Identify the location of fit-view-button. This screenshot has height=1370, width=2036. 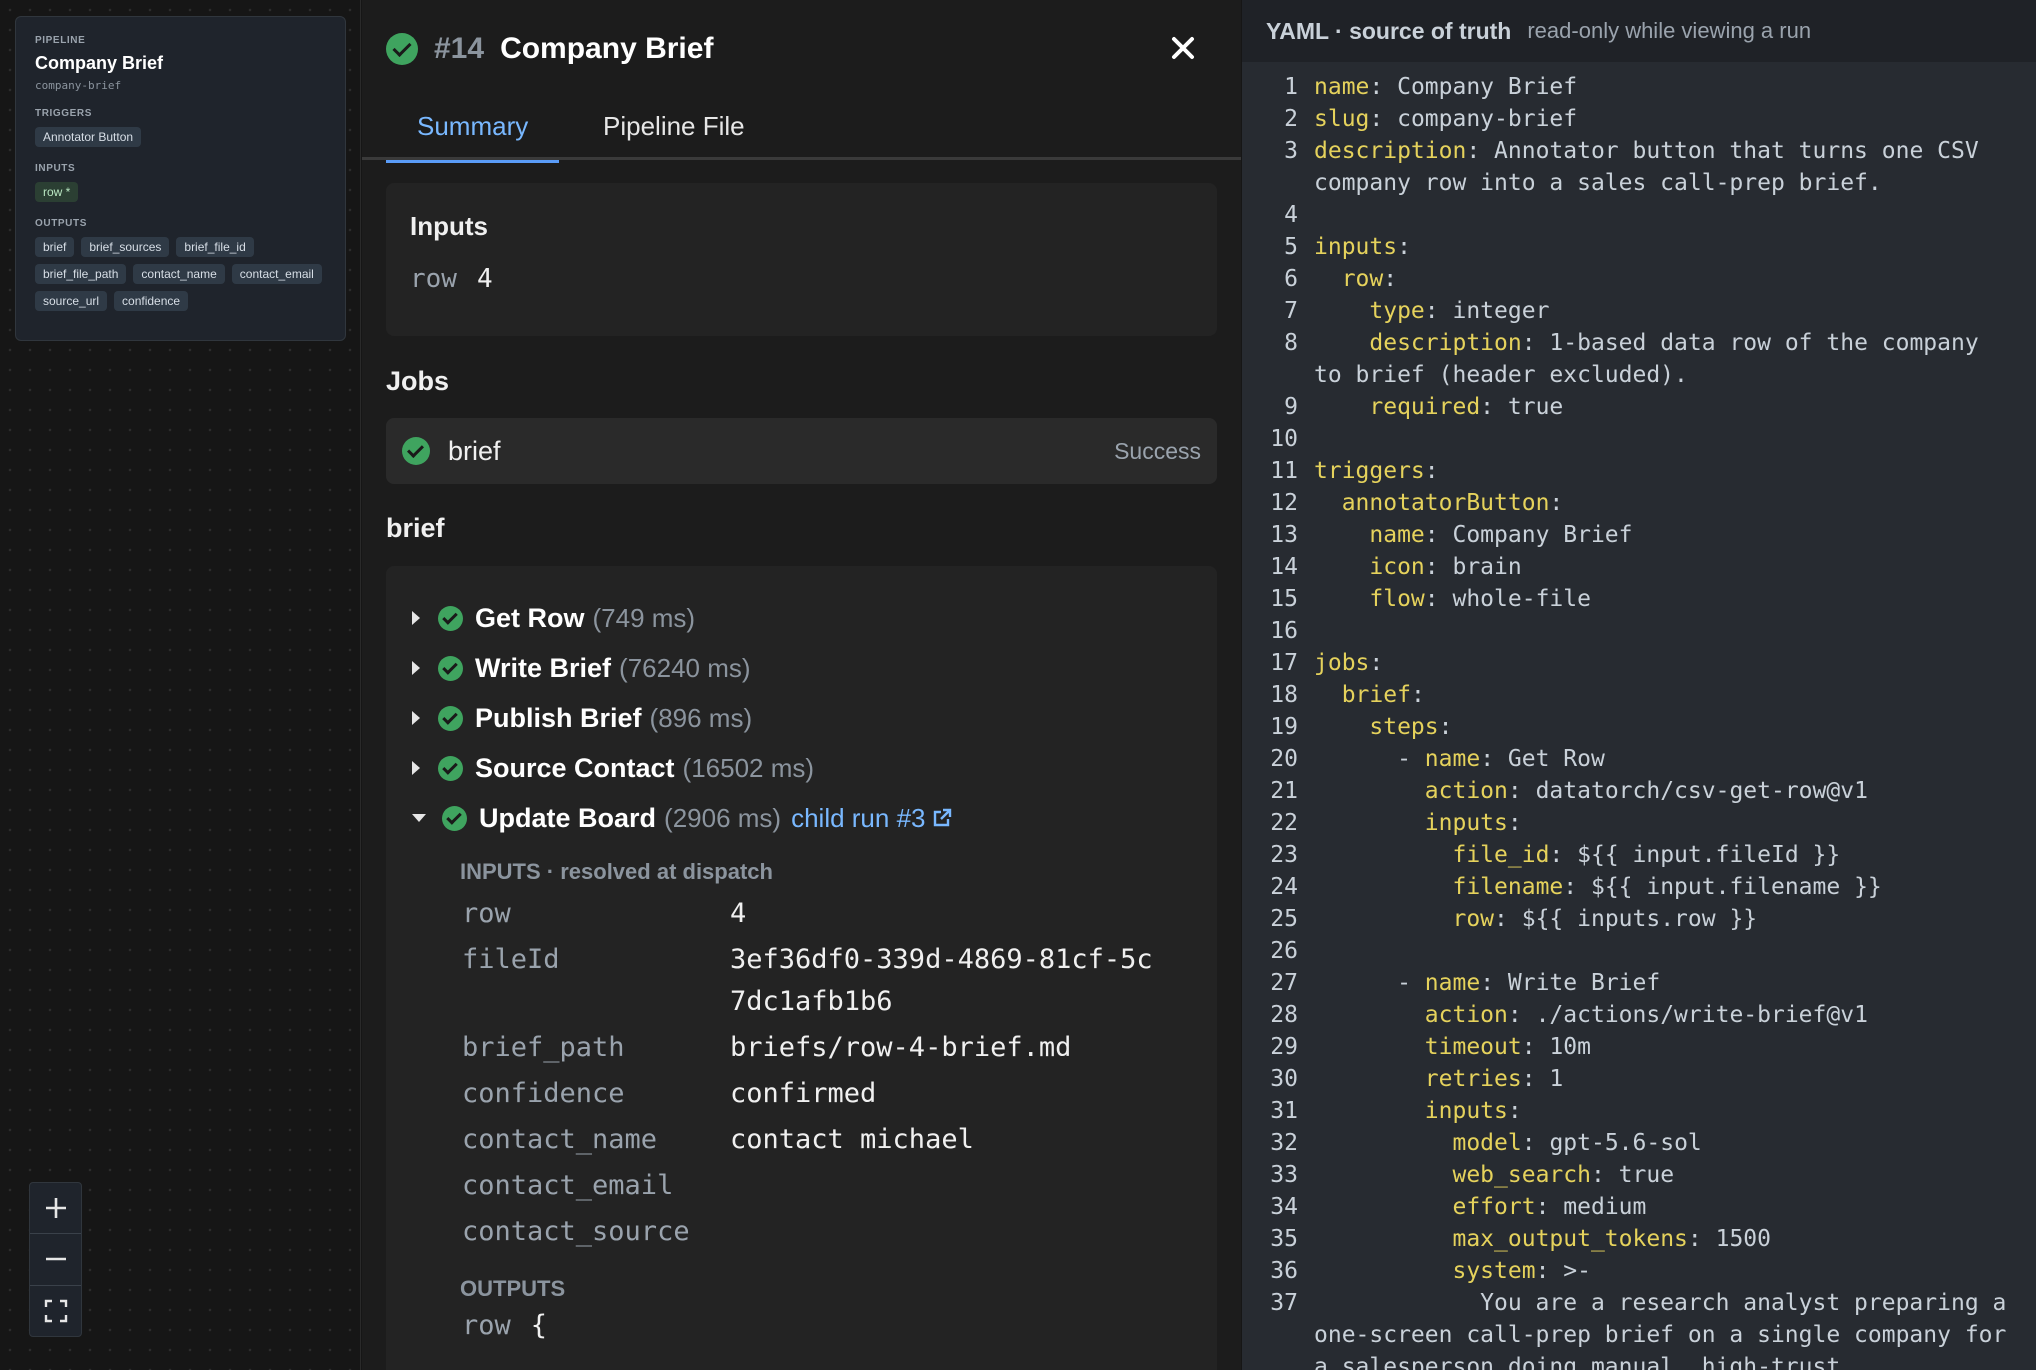
(55, 1311).